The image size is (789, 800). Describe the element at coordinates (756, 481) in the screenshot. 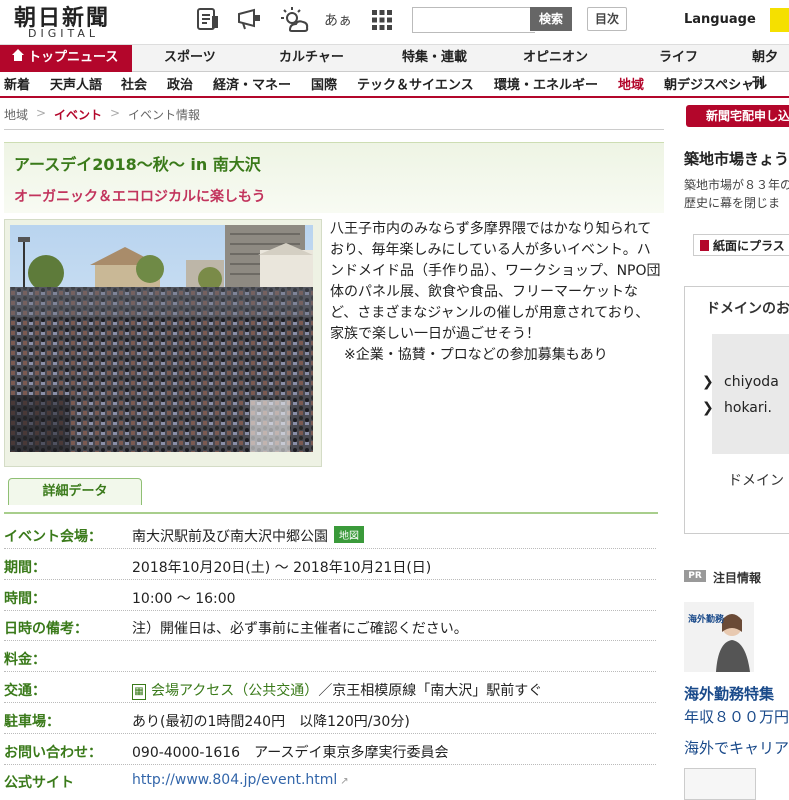

I see `domain-ad-footer: ドメイン` at that location.